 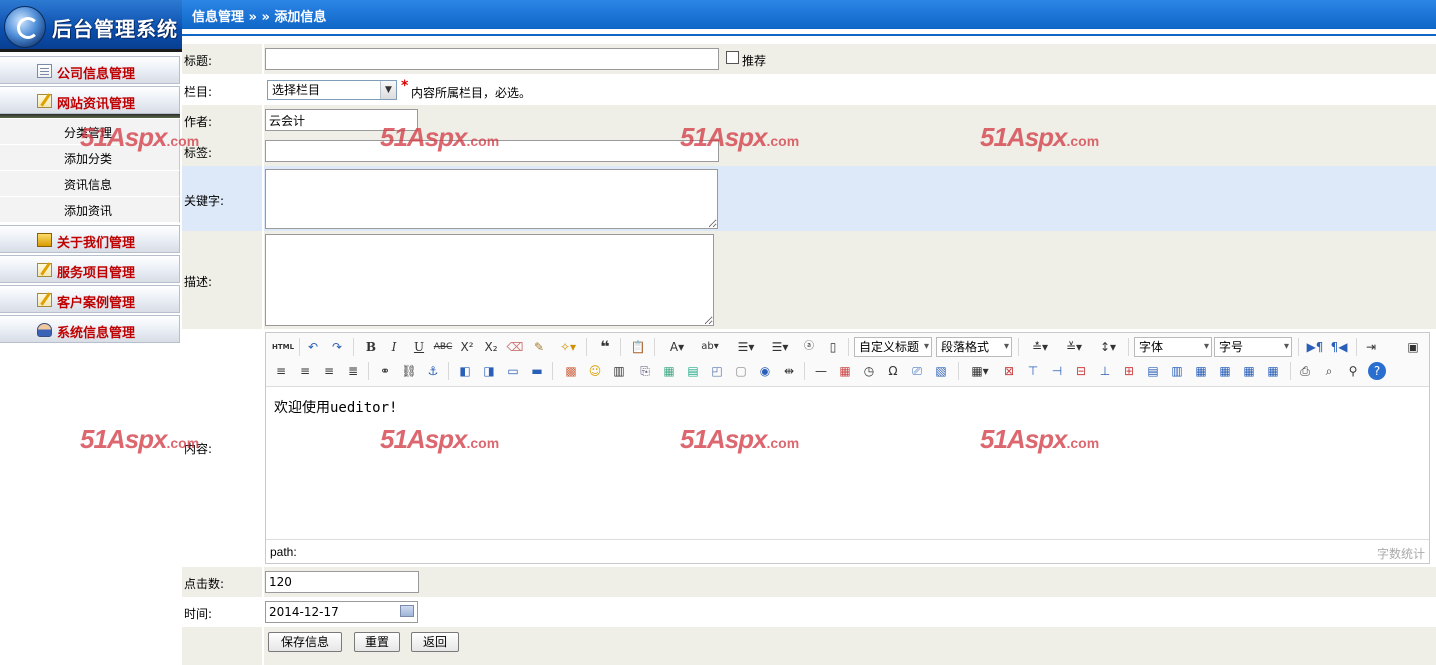 I want to click on snapscreen-icon: ⎚, so click(x=917, y=371).